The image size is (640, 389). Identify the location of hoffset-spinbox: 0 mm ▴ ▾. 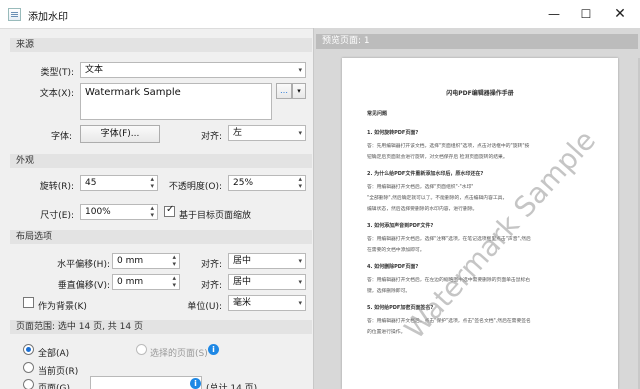
(146, 261).